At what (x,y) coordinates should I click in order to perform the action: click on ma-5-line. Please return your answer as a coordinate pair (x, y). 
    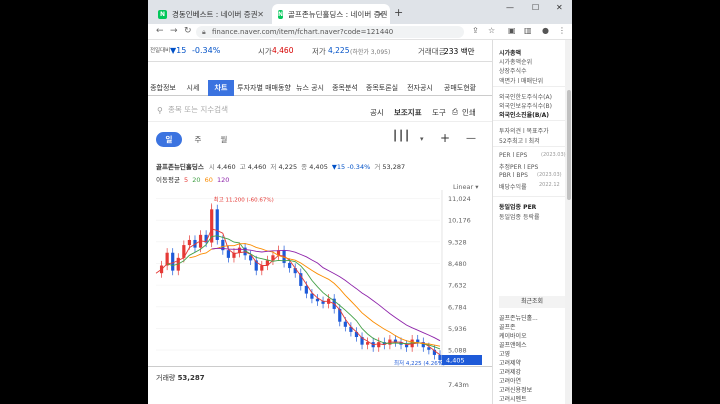
    Looking at the image, I should click on (298, 292).